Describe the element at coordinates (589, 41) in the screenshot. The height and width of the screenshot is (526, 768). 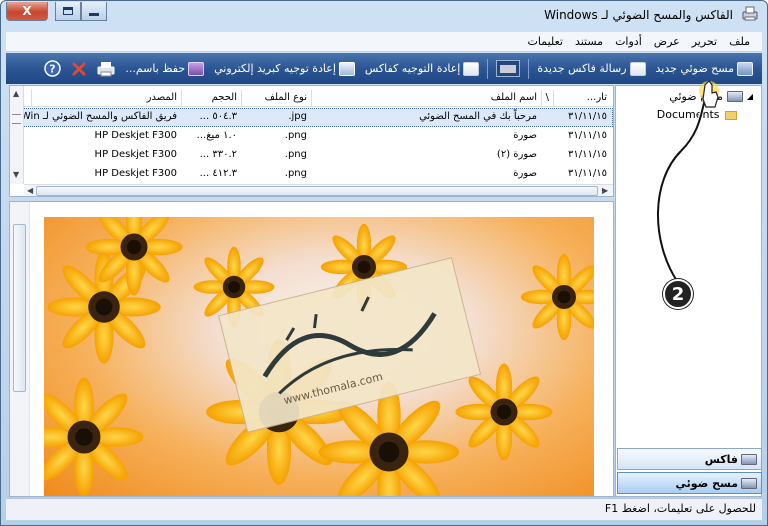
I see `menu-document: مستند` at that location.